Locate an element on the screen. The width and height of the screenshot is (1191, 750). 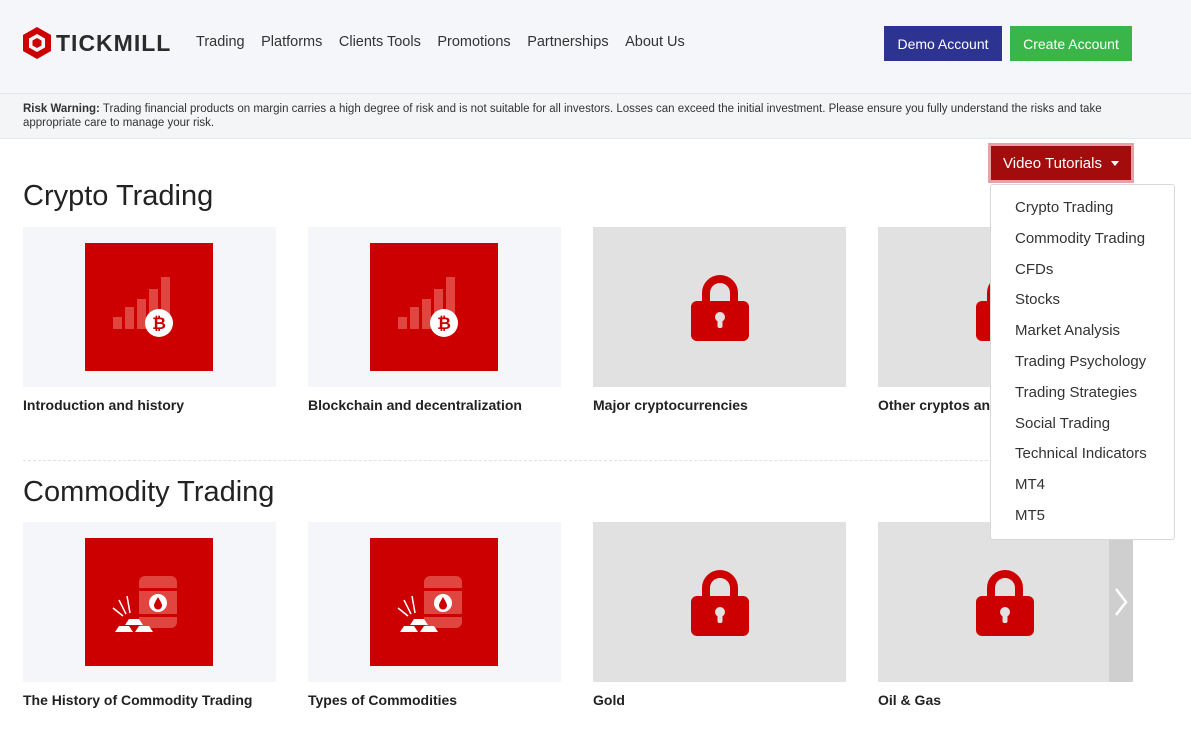
menu-item-social-trading: Social Trading is located at coordinates (1082, 424).